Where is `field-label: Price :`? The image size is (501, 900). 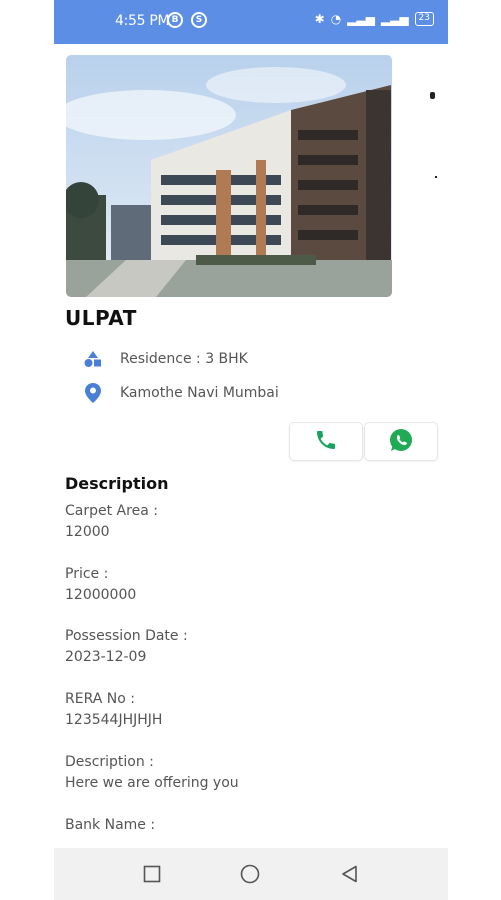
field-label: Price : is located at coordinates (87, 574).